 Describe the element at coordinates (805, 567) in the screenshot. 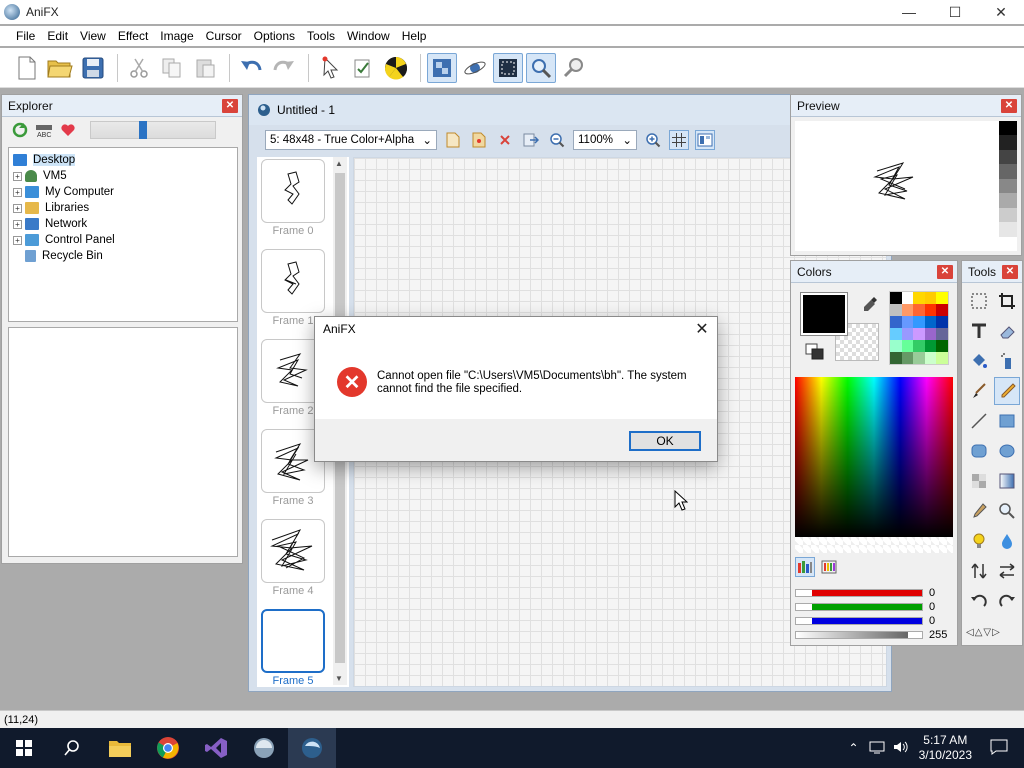

I see `rgb-bars-icon` at that location.